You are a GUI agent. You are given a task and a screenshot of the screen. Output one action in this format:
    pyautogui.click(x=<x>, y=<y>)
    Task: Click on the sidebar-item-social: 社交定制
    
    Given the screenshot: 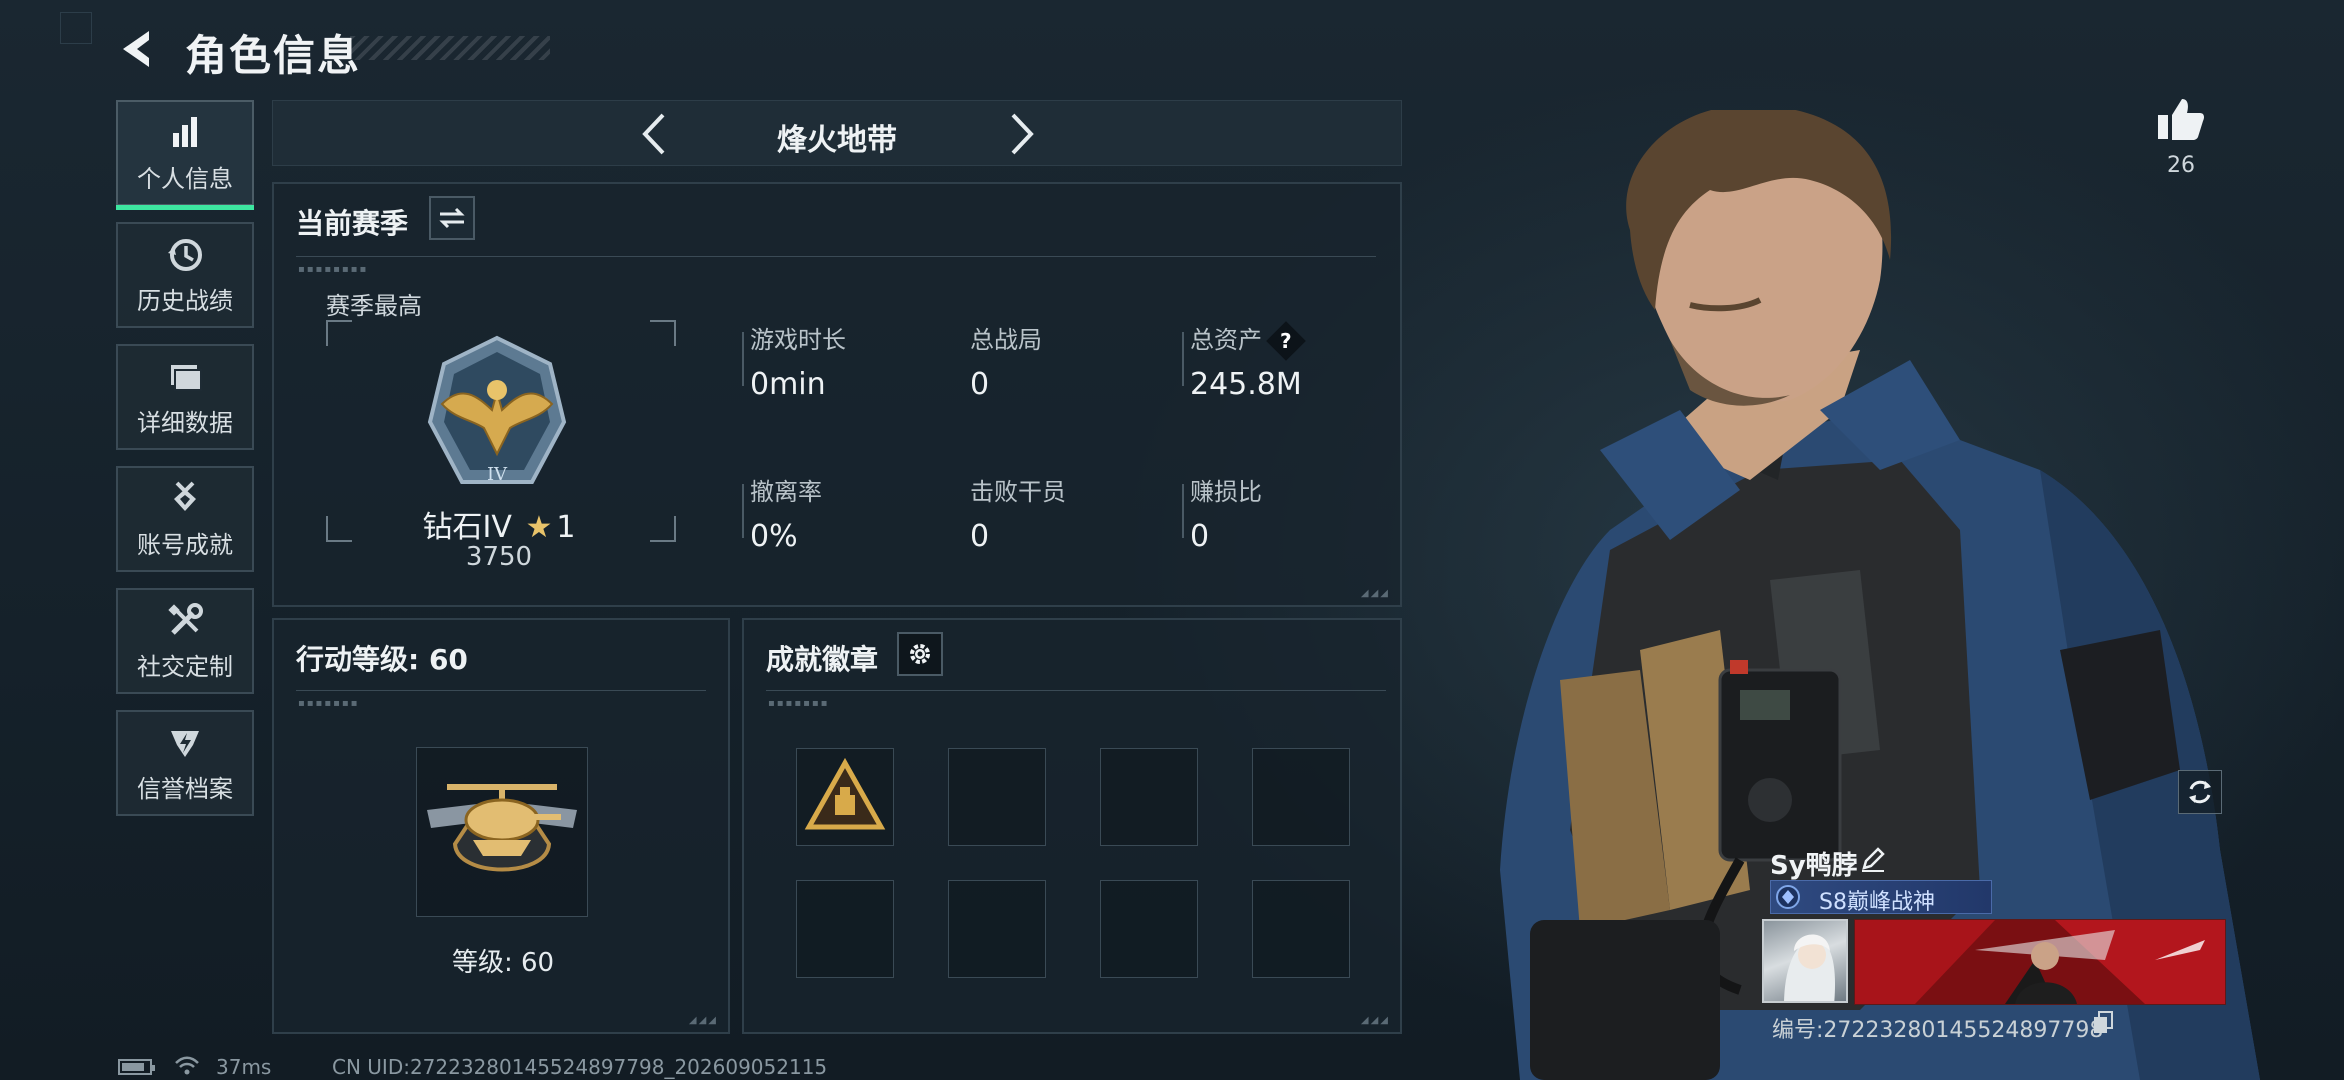 What is the action you would take?
    pyautogui.click(x=185, y=641)
    